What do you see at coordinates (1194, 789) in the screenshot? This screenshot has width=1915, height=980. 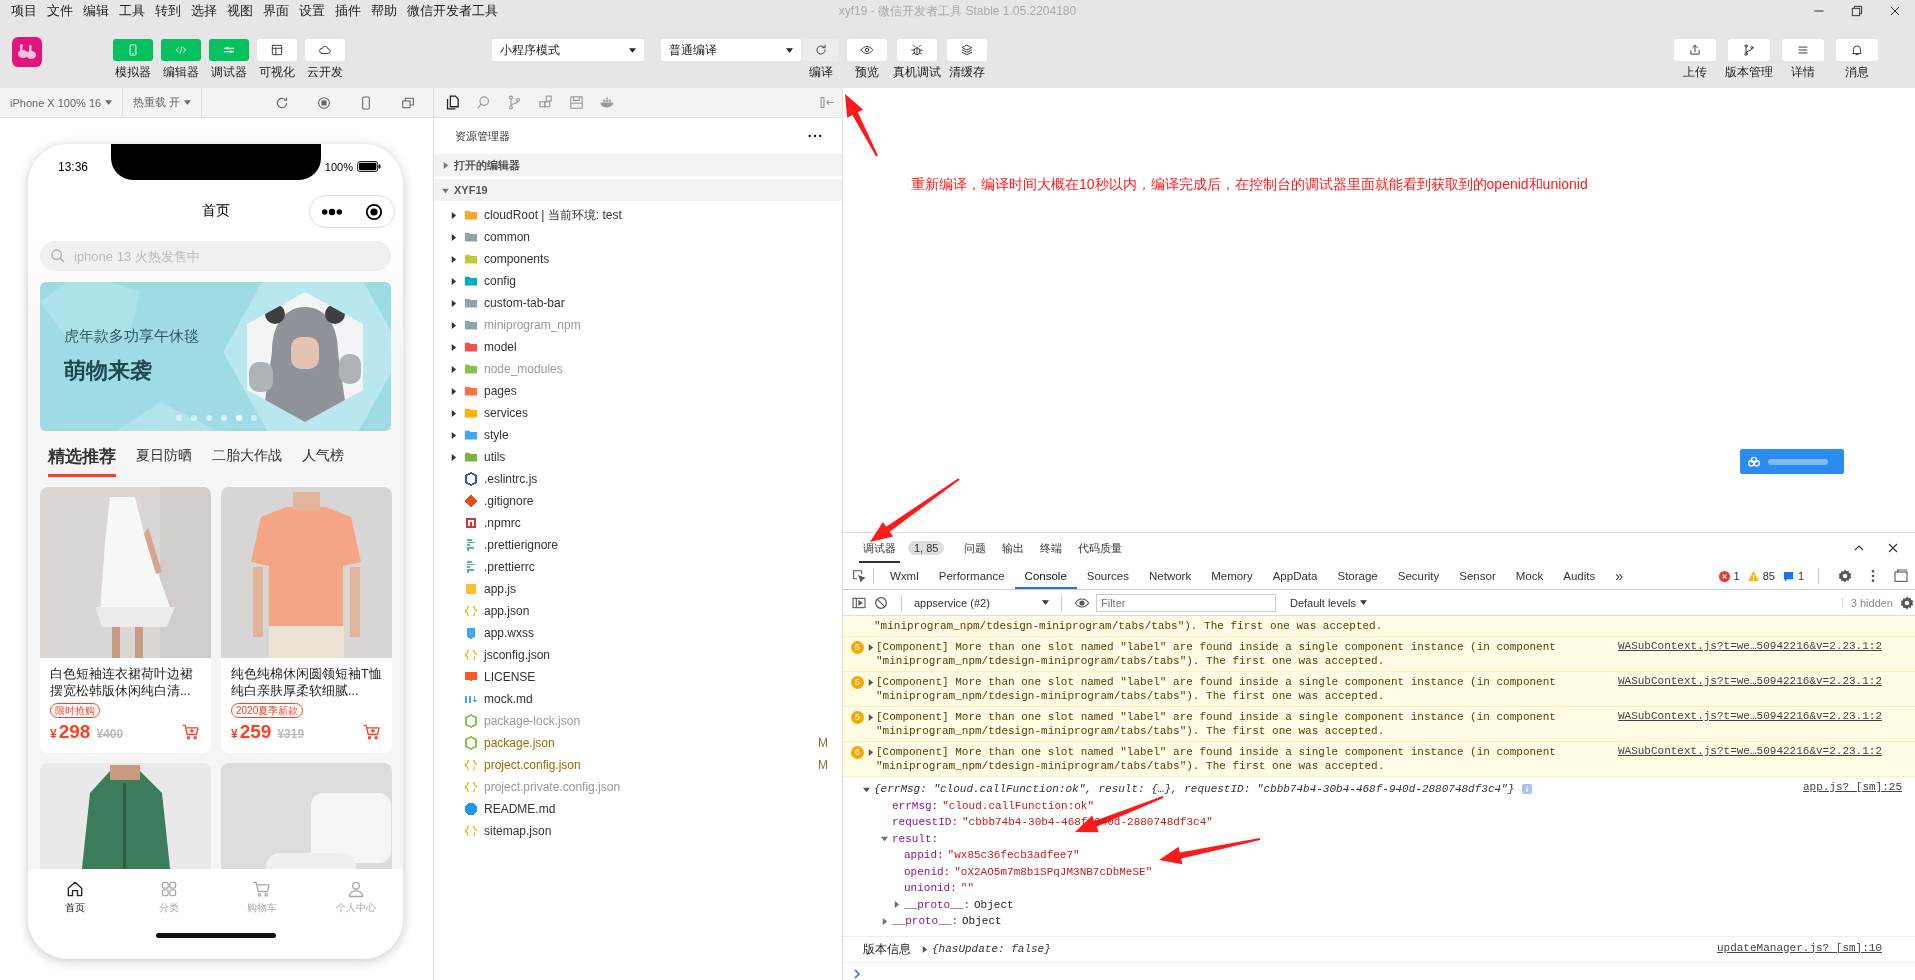 I see `object-summary: {errMsg: "cloud.callFunction:ok", result: {…}, requestID: "cbbb74b4-30b4-468f-940d-2880748df3c4"}` at bounding box center [1194, 789].